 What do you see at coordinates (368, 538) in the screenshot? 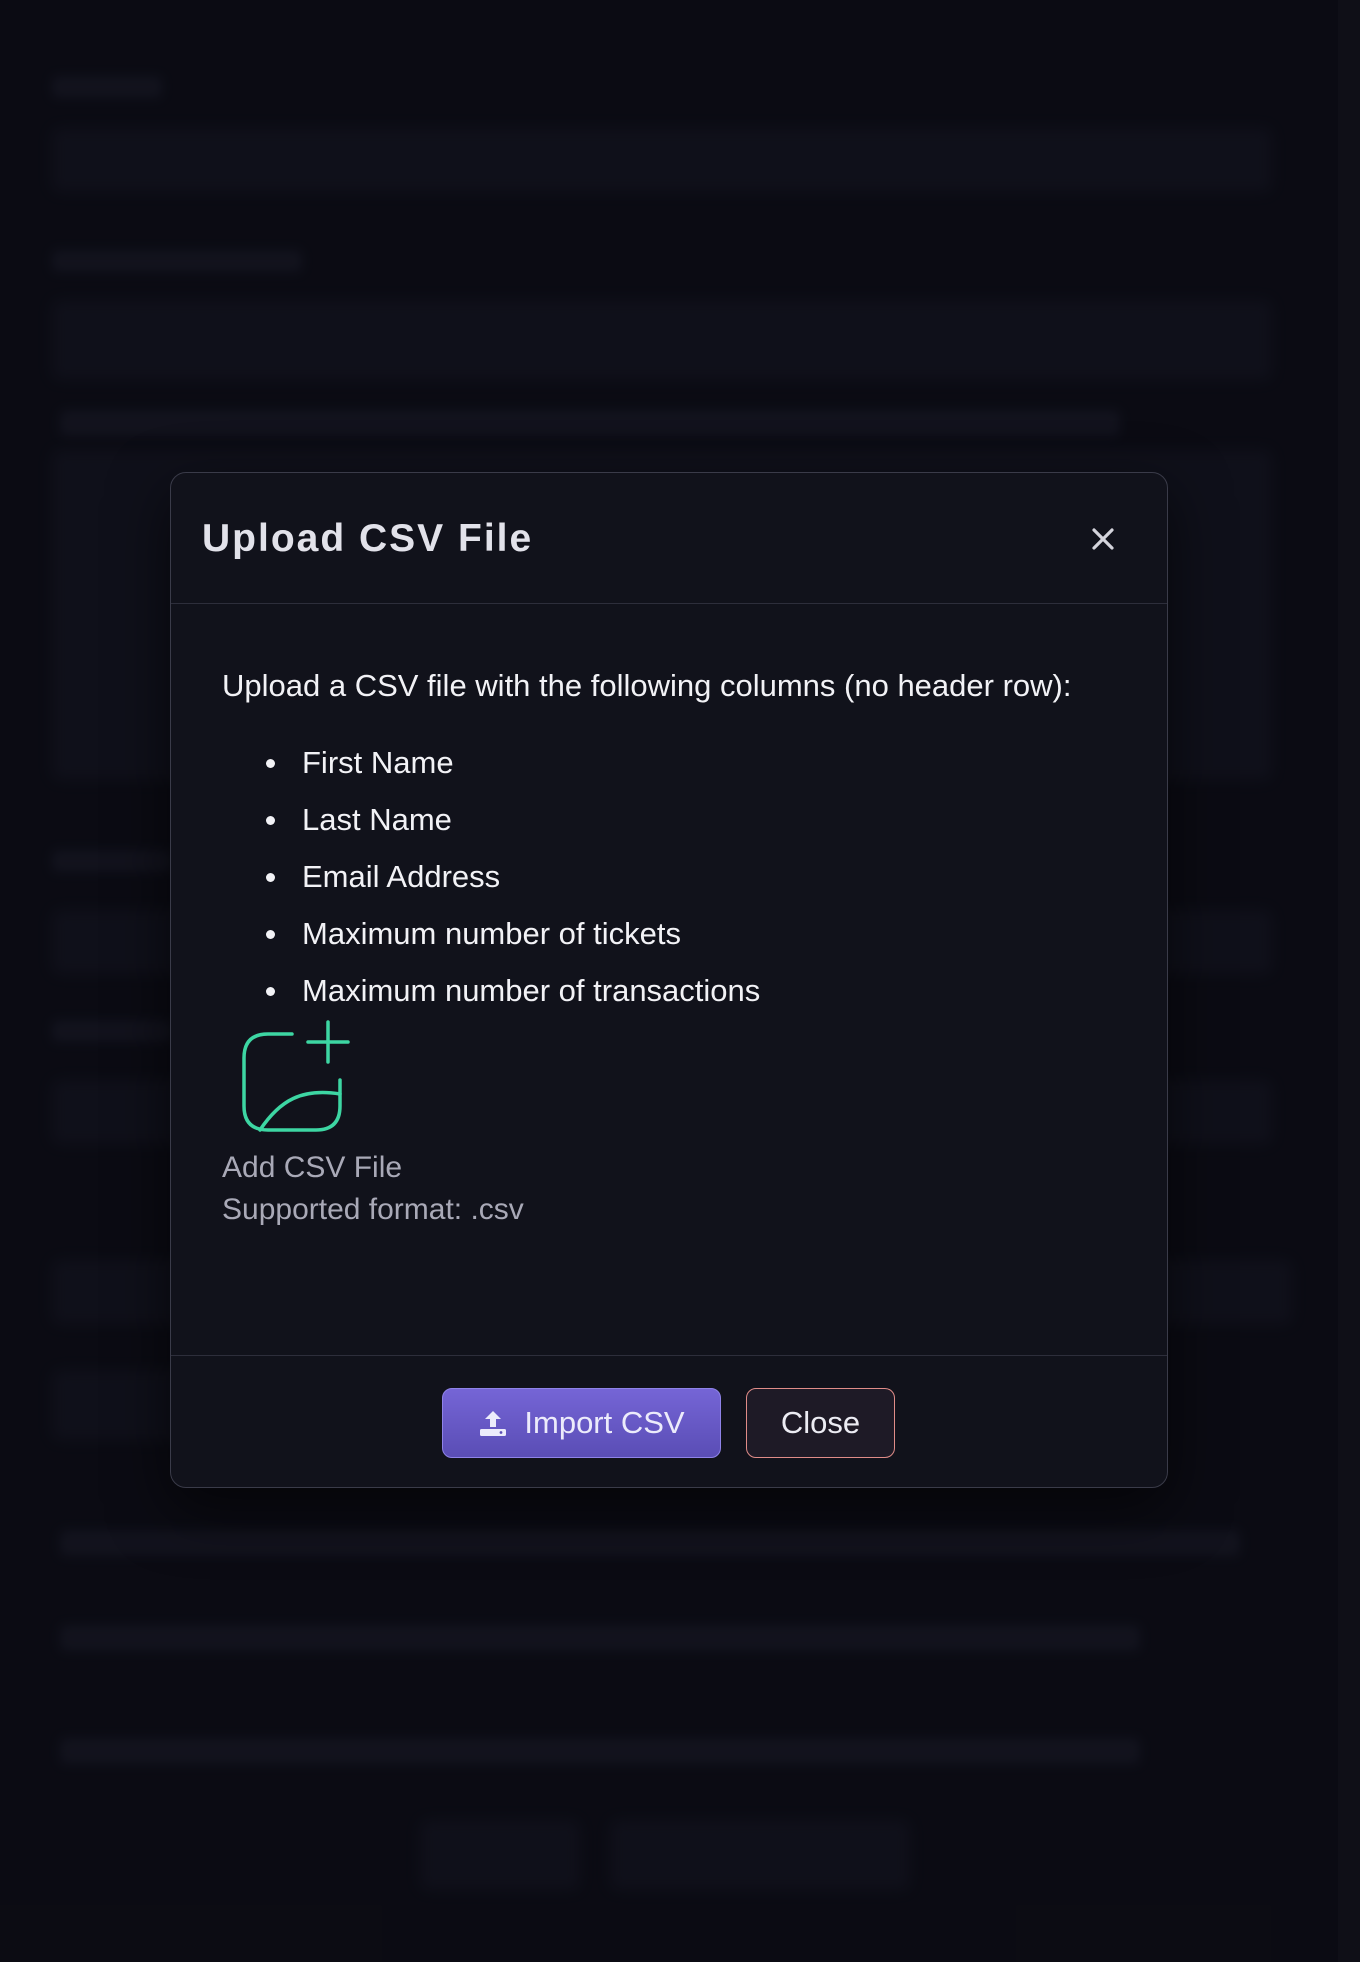
I see `modal-title: Upload CSV File` at bounding box center [368, 538].